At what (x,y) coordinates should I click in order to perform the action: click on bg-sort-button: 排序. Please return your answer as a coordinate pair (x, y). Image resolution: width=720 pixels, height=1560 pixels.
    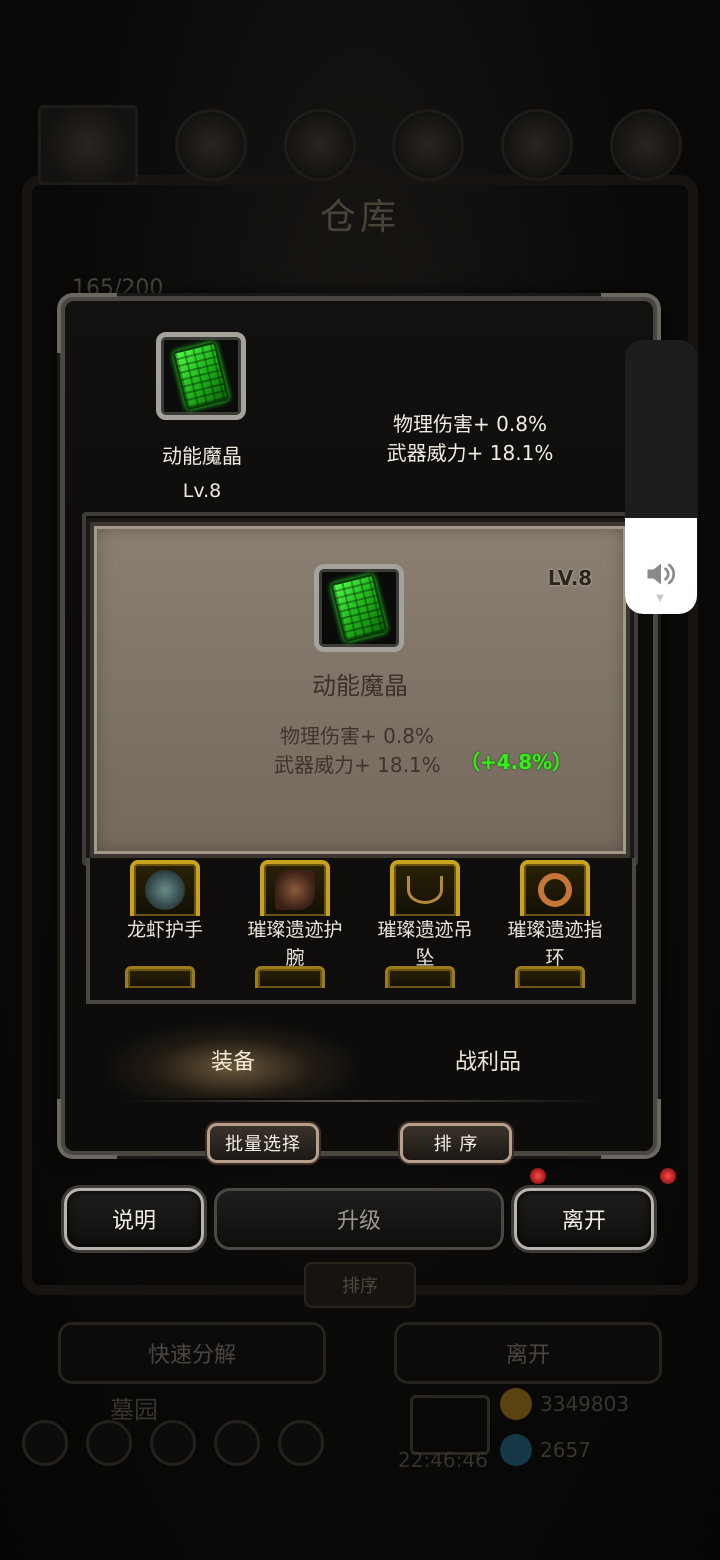
    Looking at the image, I should click on (360, 1285).